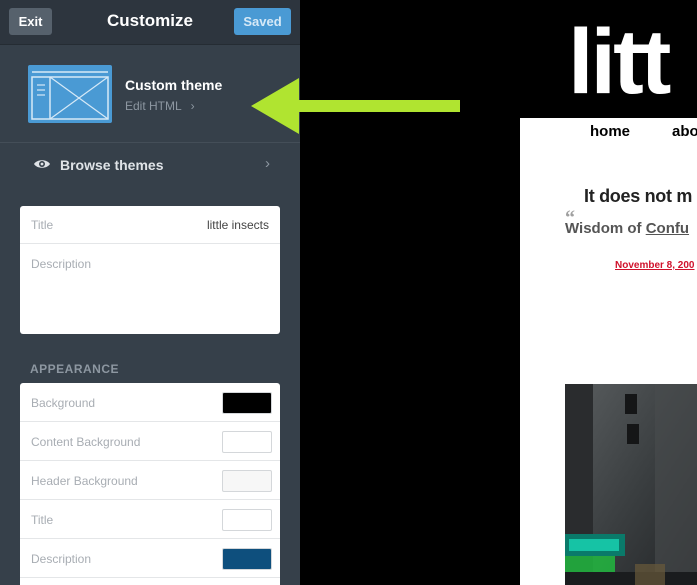 The height and width of the screenshot is (585, 697). Describe the element at coordinates (247, 442) in the screenshot. I see `content-background-color-swatch` at that location.